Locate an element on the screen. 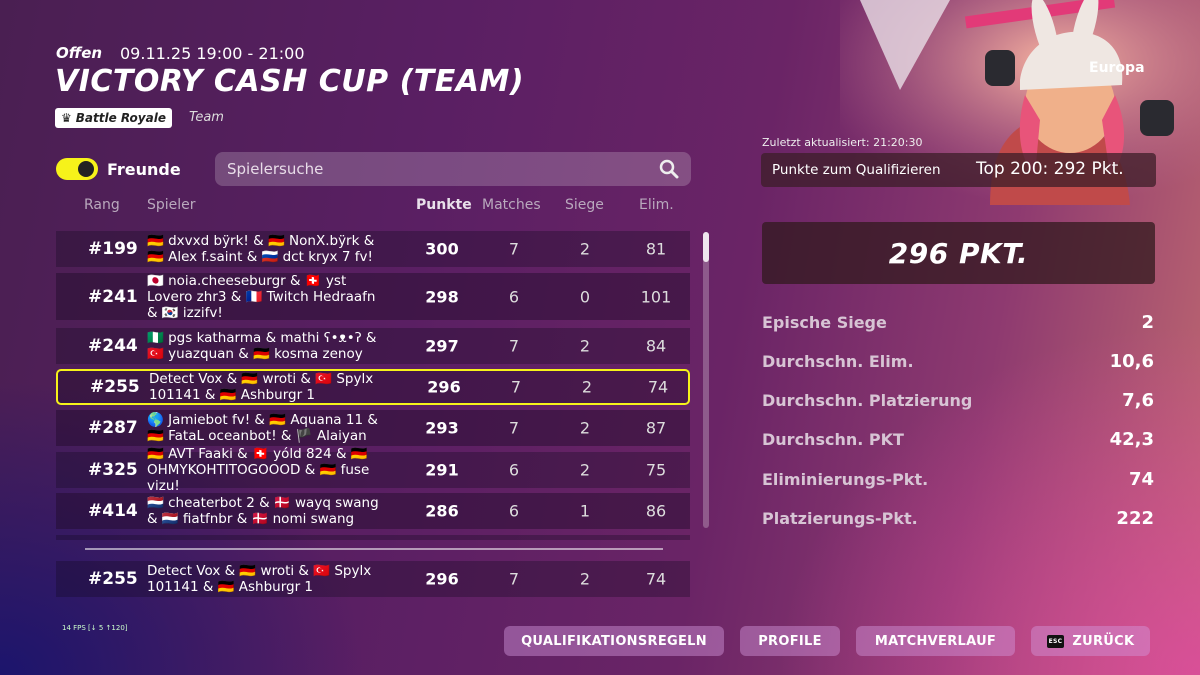 The height and width of the screenshot is (675, 1200). stat-label-placement-points: Platzierungs-Pkt. is located at coordinates (840, 518).